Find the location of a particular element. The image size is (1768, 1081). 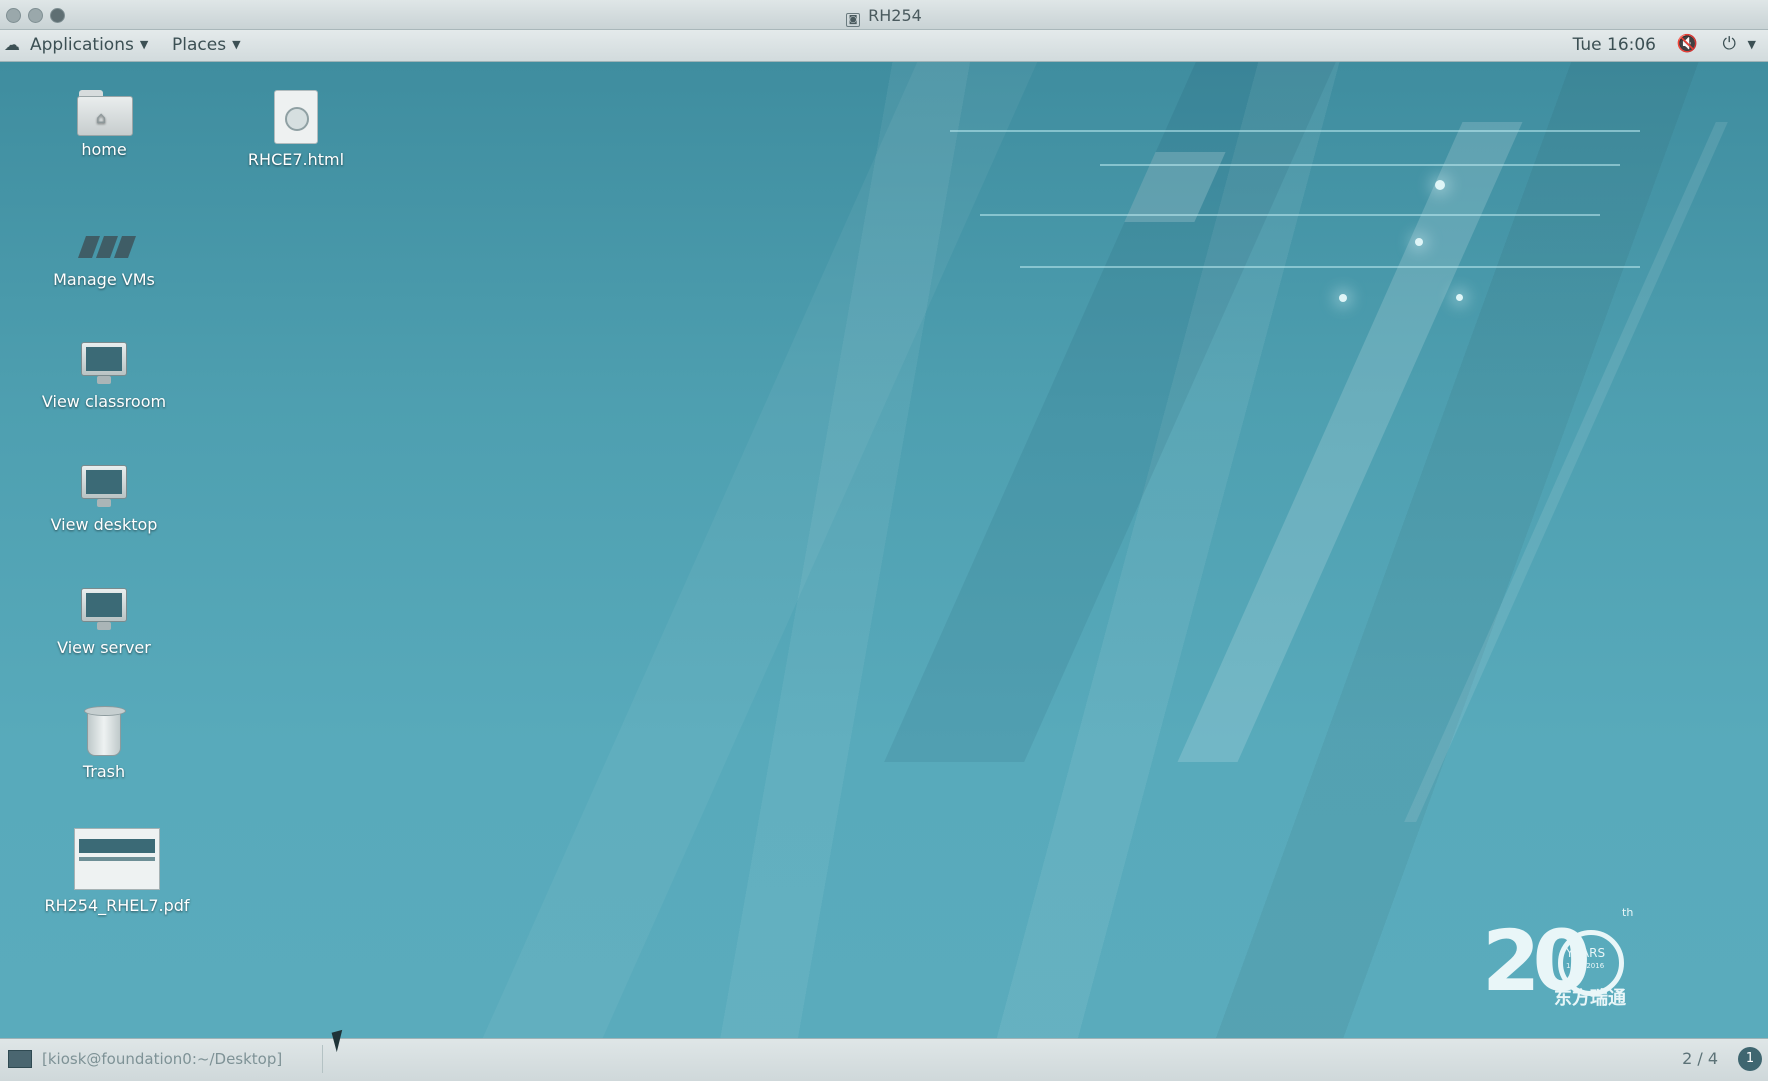

trash-icon is located at coordinates (105, 731).